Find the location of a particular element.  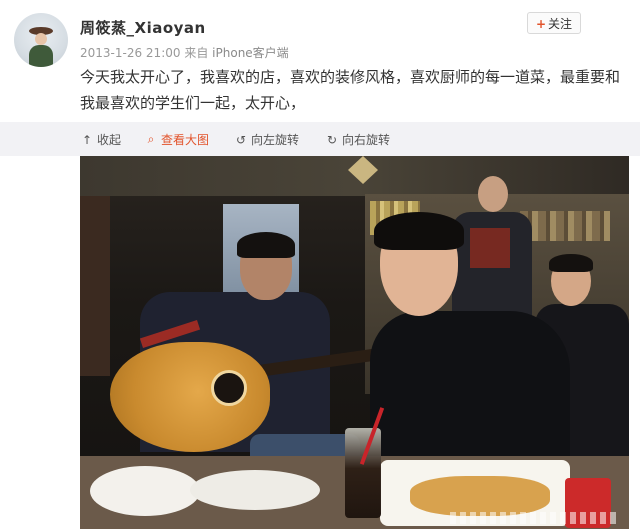

photo-pasta is located at coordinates (480, 496).